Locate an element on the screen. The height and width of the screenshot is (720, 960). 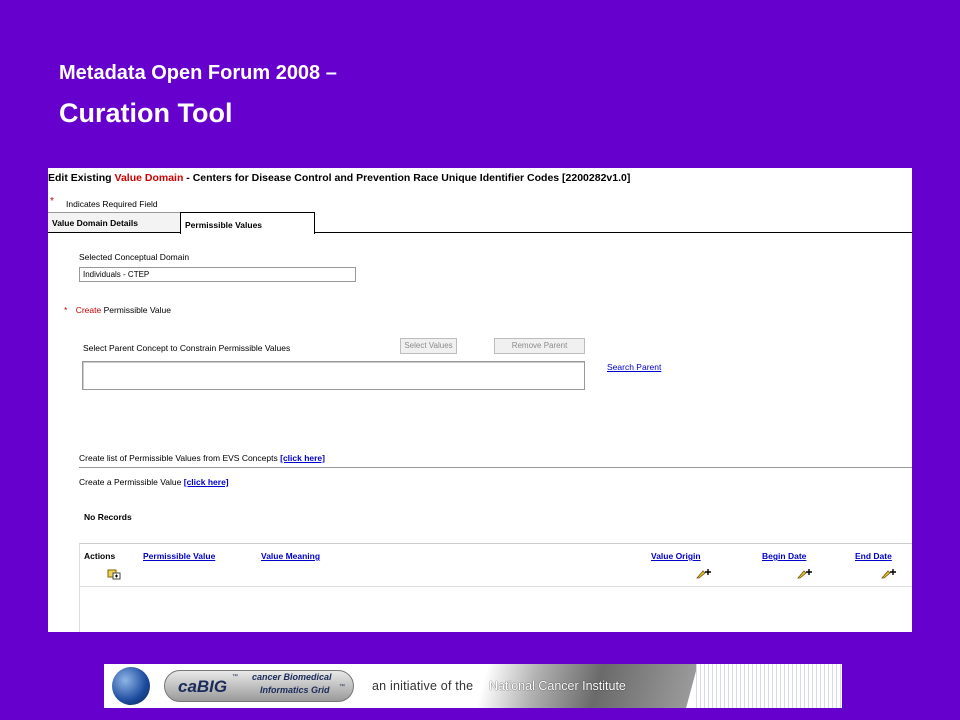
column-header-begin-date: Begin Date is located at coordinates (784, 556).